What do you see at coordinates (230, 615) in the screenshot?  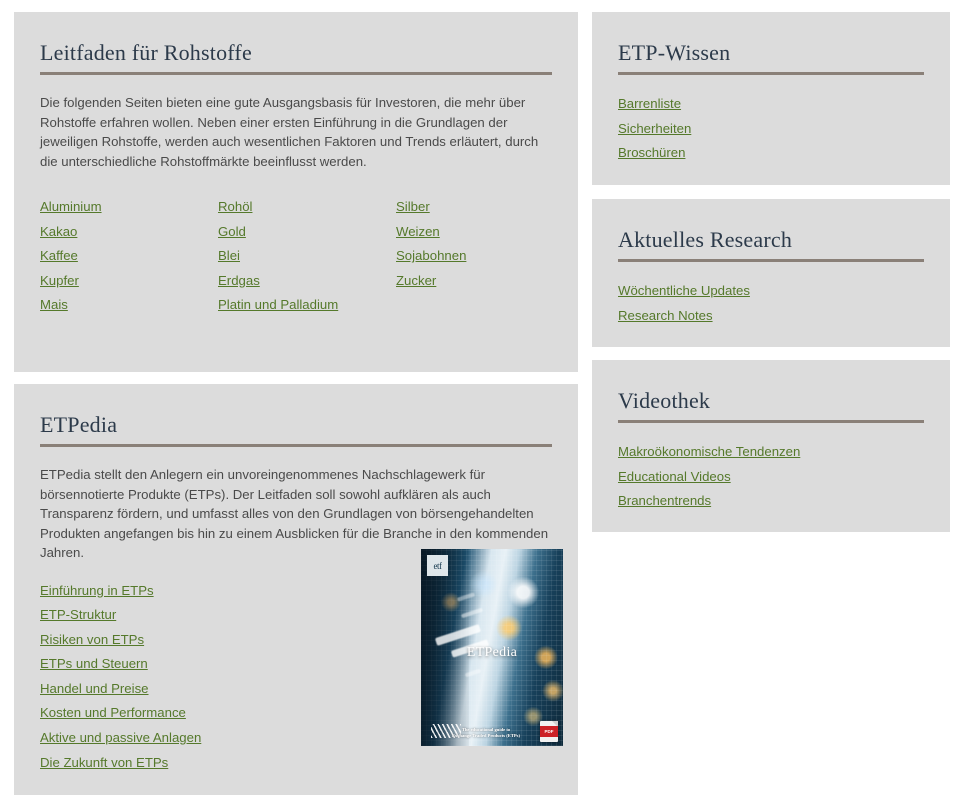 I see `etpedia-link-etp-struktur: ETP-Struktur` at bounding box center [230, 615].